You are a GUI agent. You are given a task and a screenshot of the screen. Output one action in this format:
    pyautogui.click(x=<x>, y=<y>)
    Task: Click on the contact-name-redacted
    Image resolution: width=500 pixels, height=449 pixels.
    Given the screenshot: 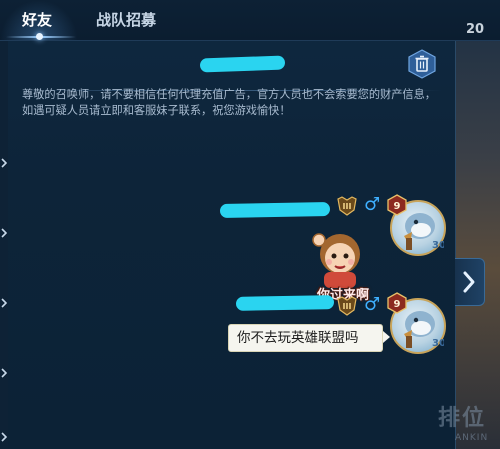 What is the action you would take?
    pyautogui.click(x=242, y=64)
    